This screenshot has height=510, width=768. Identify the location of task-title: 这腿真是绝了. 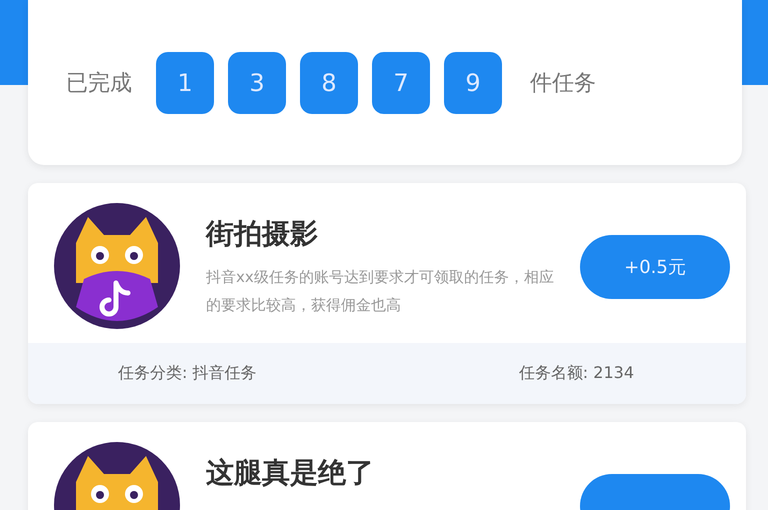
(290, 473).